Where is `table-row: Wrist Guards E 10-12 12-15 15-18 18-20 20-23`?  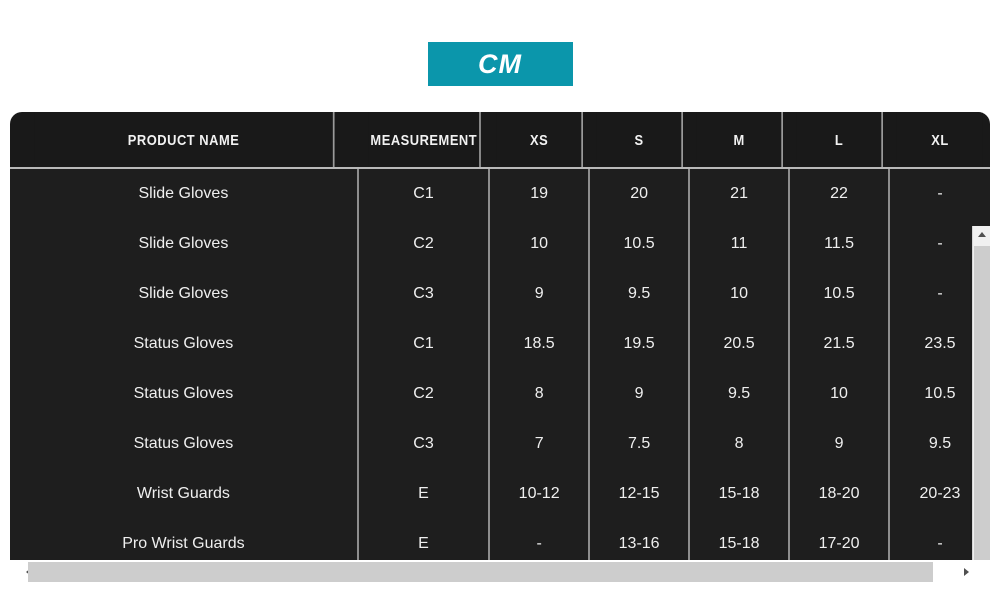
table-row: Wrist Guards E 10-12 12-15 15-18 18-20 20-23 is located at coordinates (500, 494).